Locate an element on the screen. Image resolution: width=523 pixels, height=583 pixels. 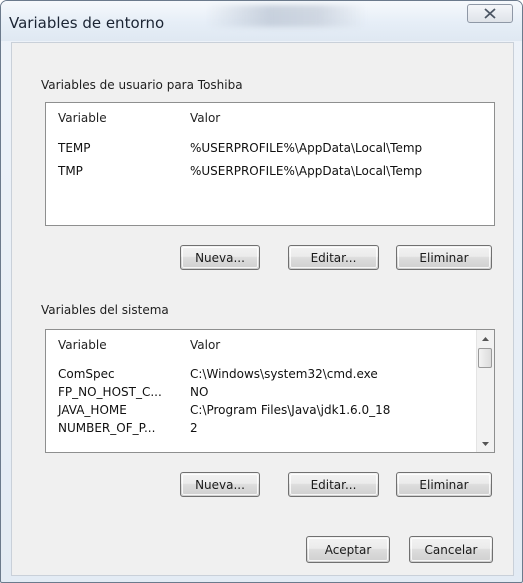
close-button is located at coordinates (490, 13).